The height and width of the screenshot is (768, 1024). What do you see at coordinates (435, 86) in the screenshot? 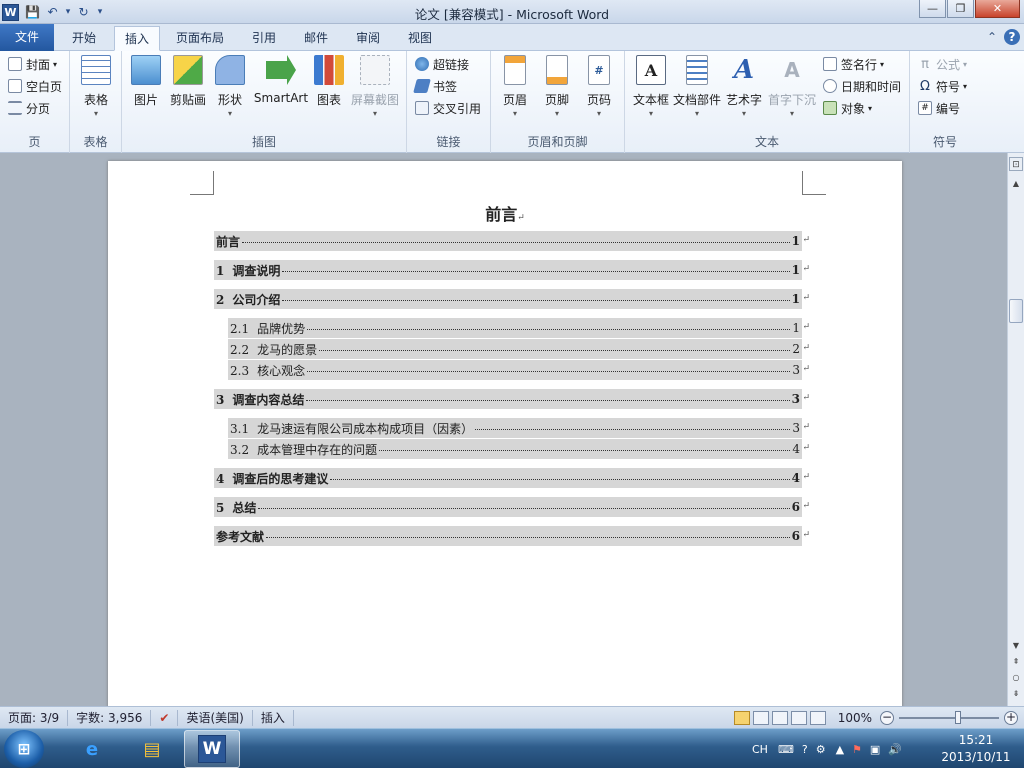
I see `bookmark-button: 书签` at bounding box center [435, 86].